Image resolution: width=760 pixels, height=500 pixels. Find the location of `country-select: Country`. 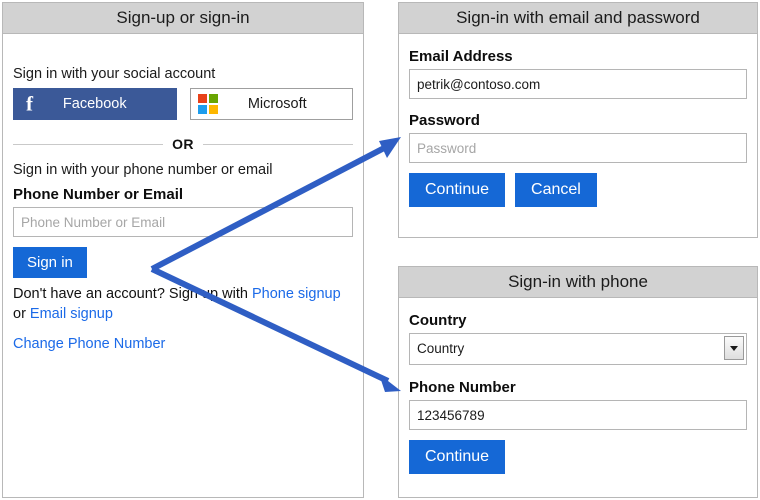

country-select: Country is located at coordinates (578, 349).